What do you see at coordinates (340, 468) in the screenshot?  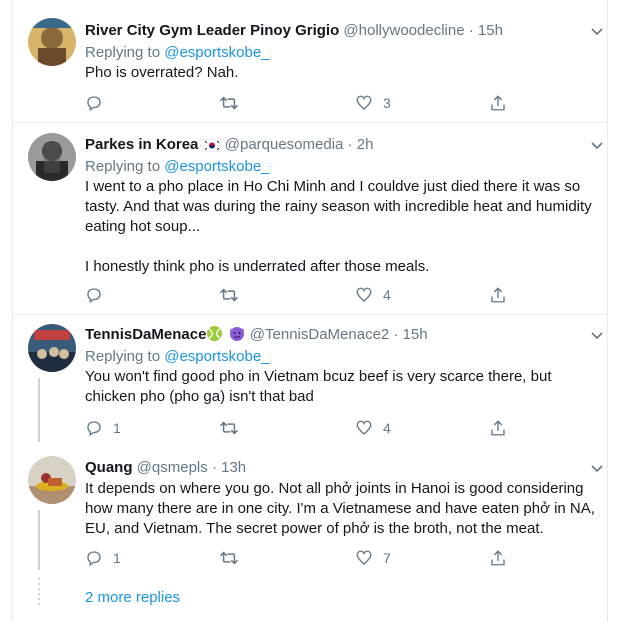 I see `tweet-header: Quang @qsmepls · 13h` at bounding box center [340, 468].